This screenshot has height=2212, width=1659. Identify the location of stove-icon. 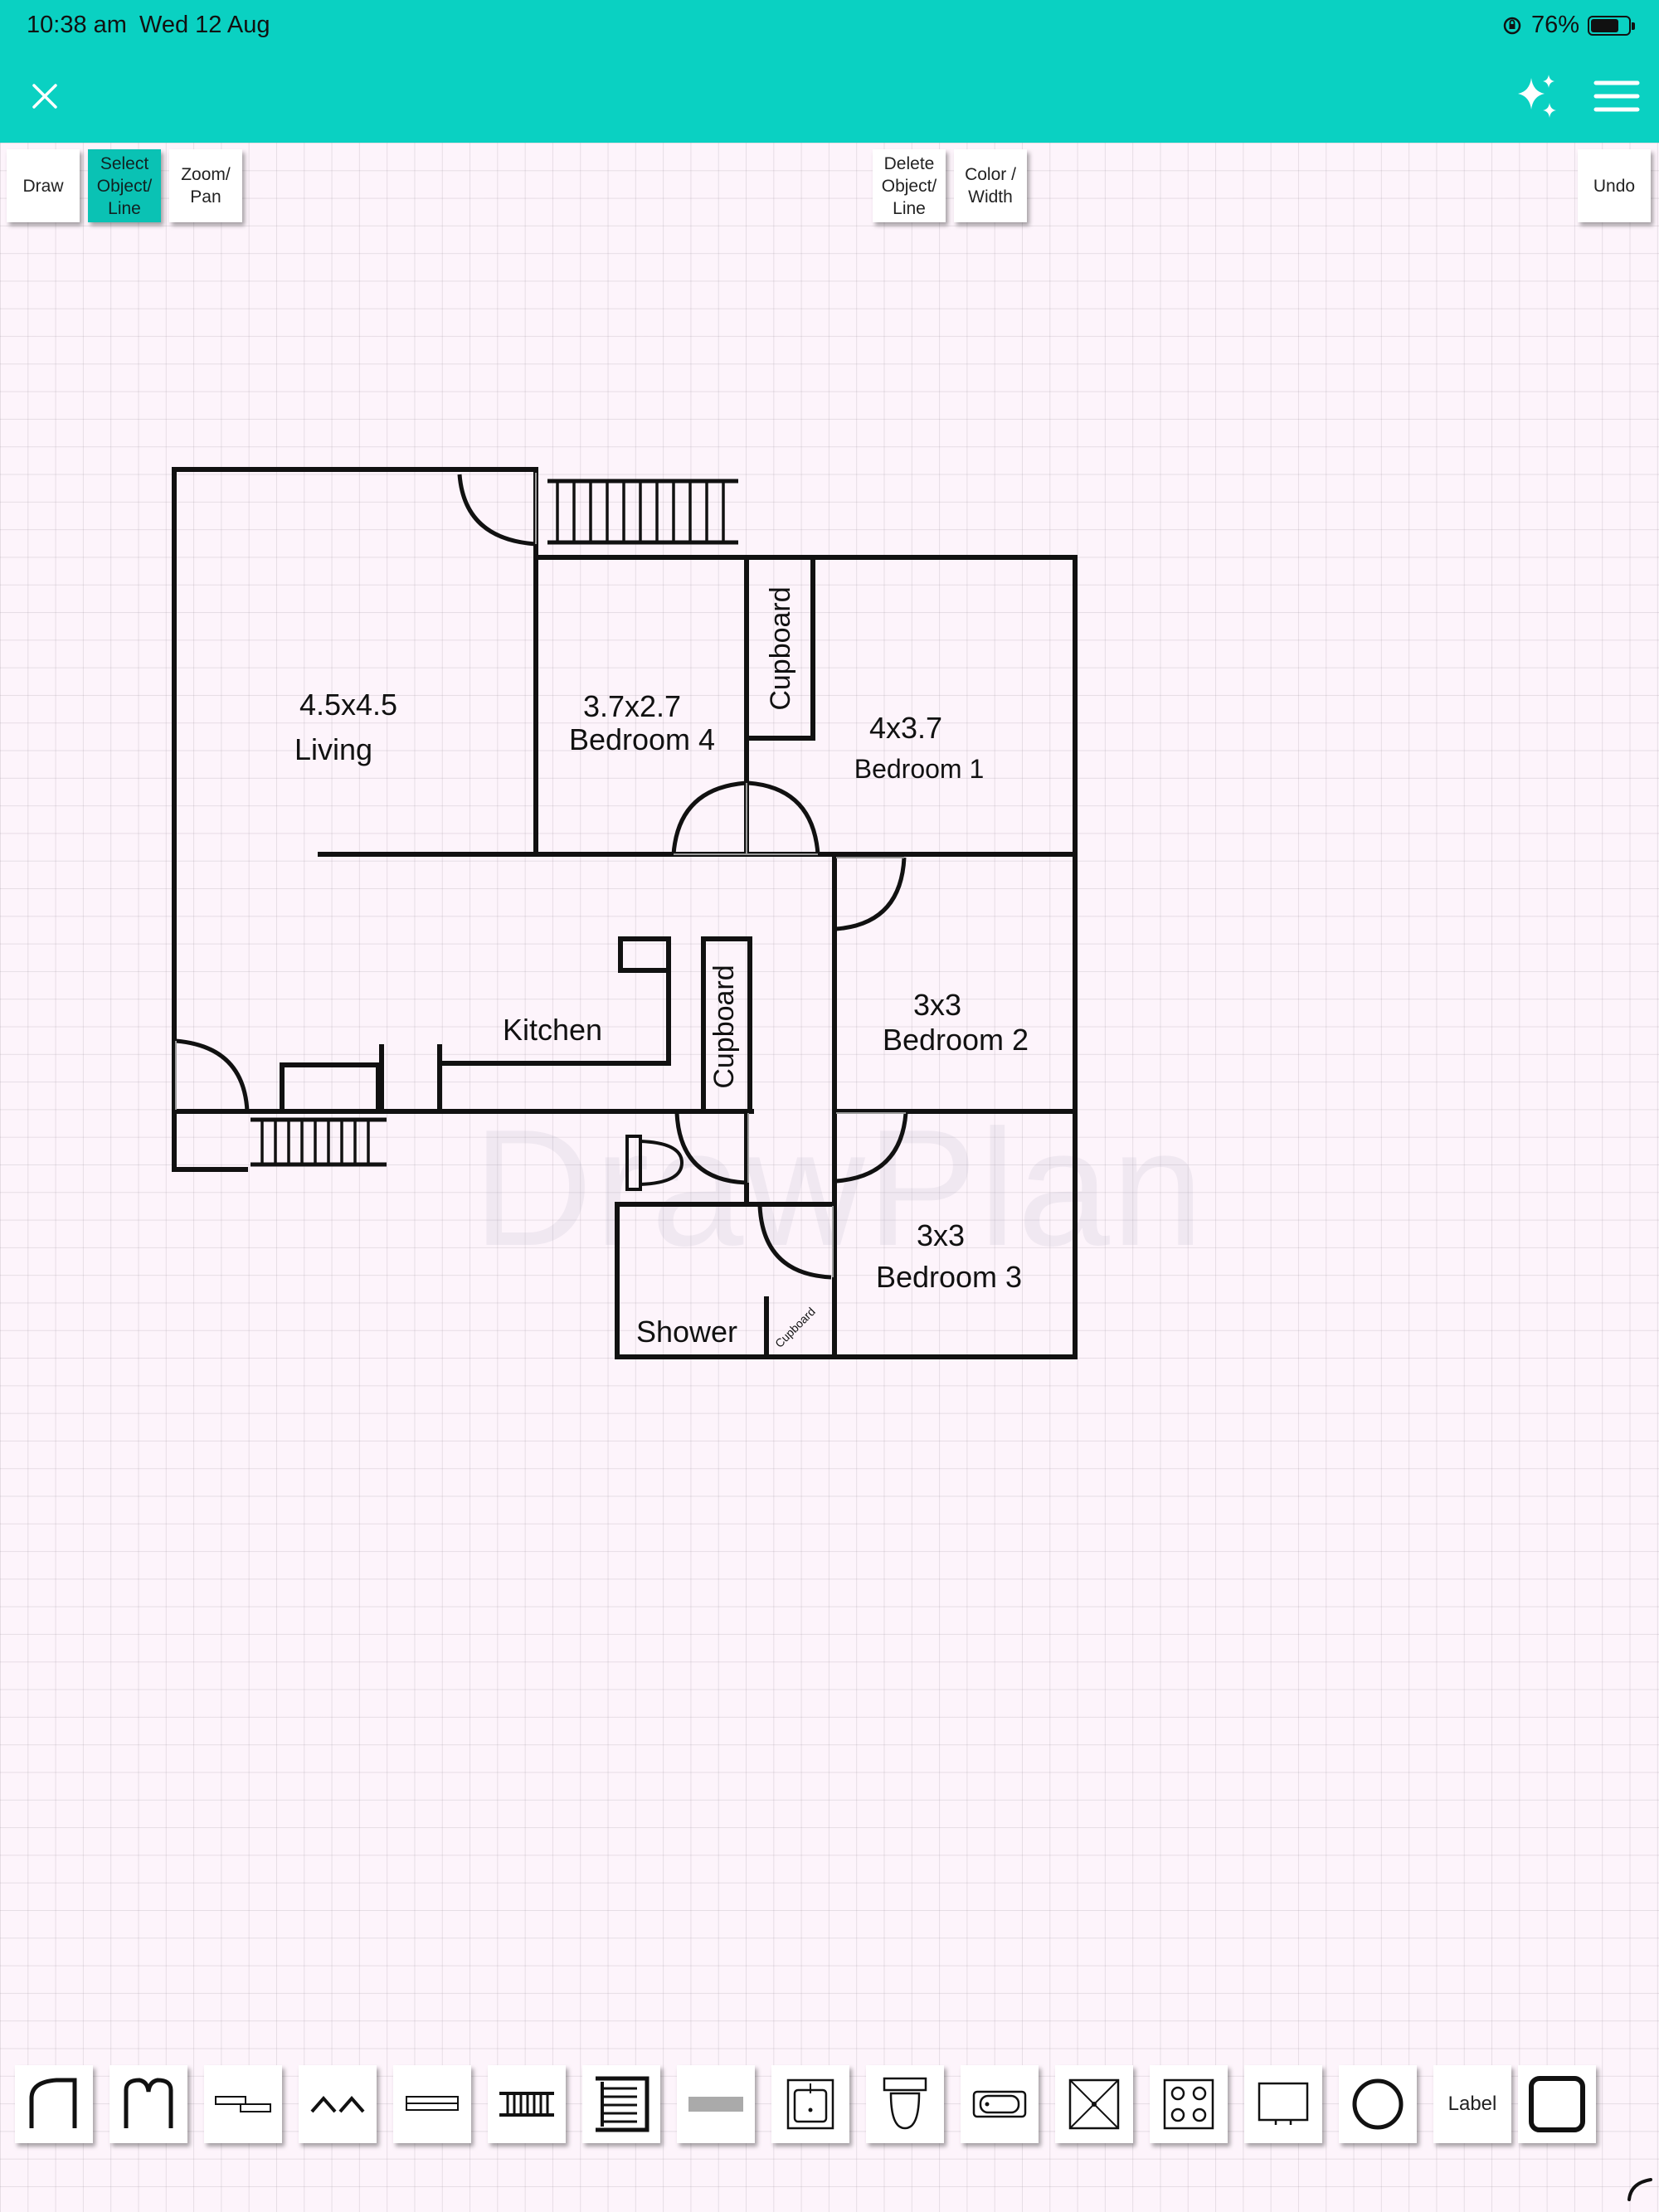
(1188, 2104).